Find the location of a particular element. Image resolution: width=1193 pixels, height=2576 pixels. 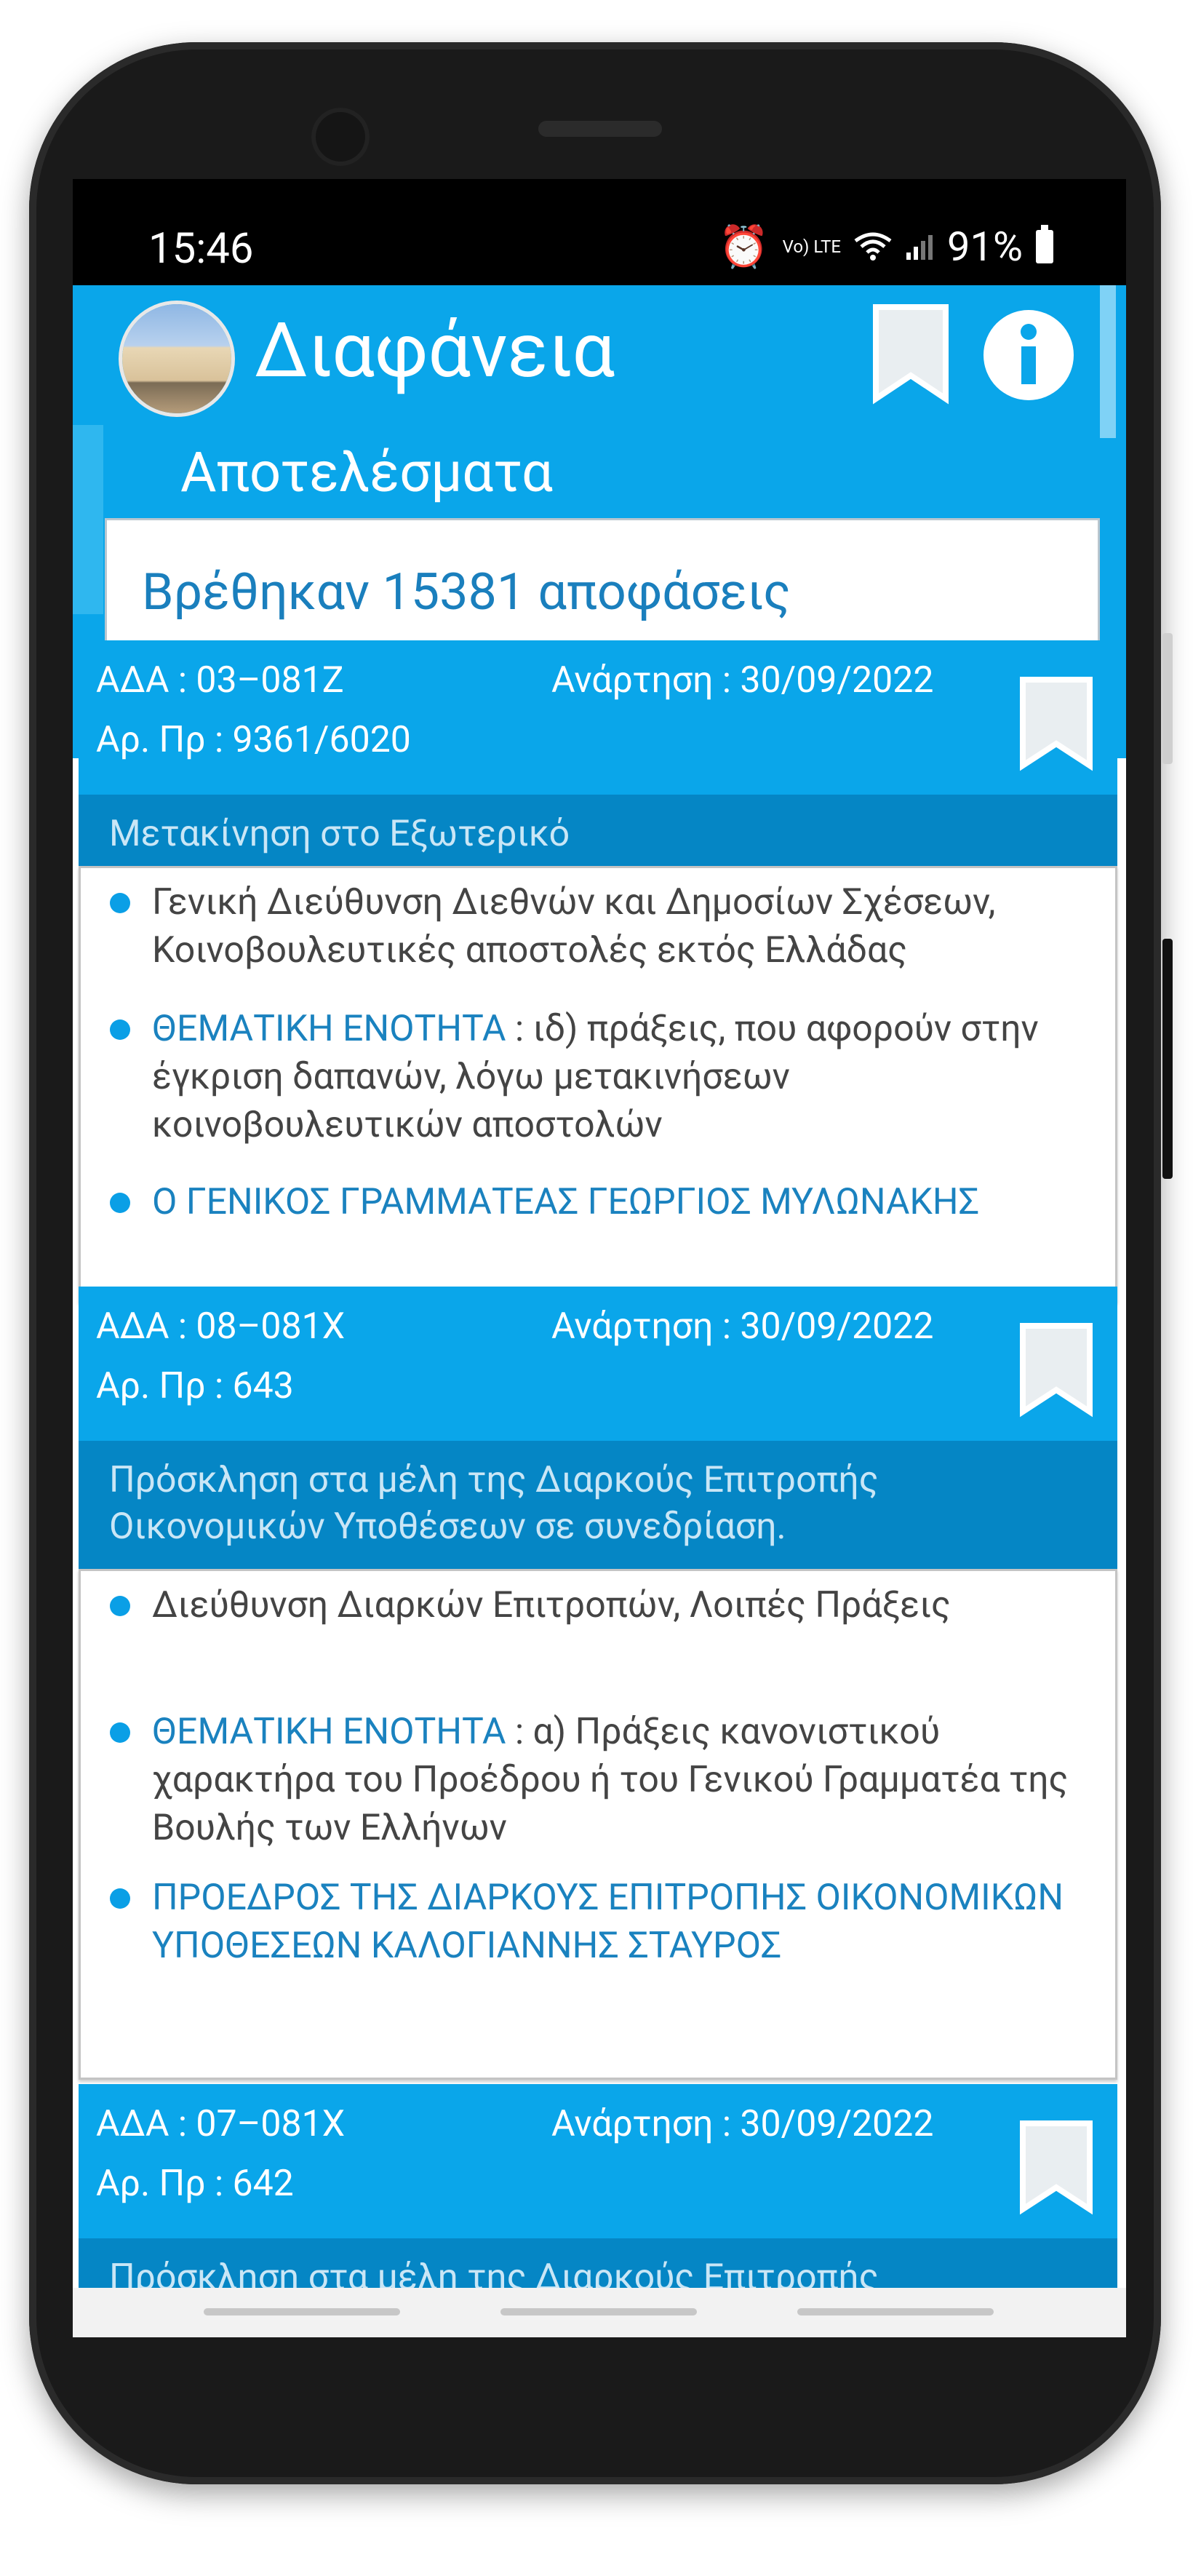

signatory-text: Ο ΓΕΝΙΚΟΣ ΓΡΑΜΜΑΤΕΑΣ ΓΕΩΡΓΙΟΣ ΜΥΛΩΝΑΚΗΣ is located at coordinates (566, 1202).